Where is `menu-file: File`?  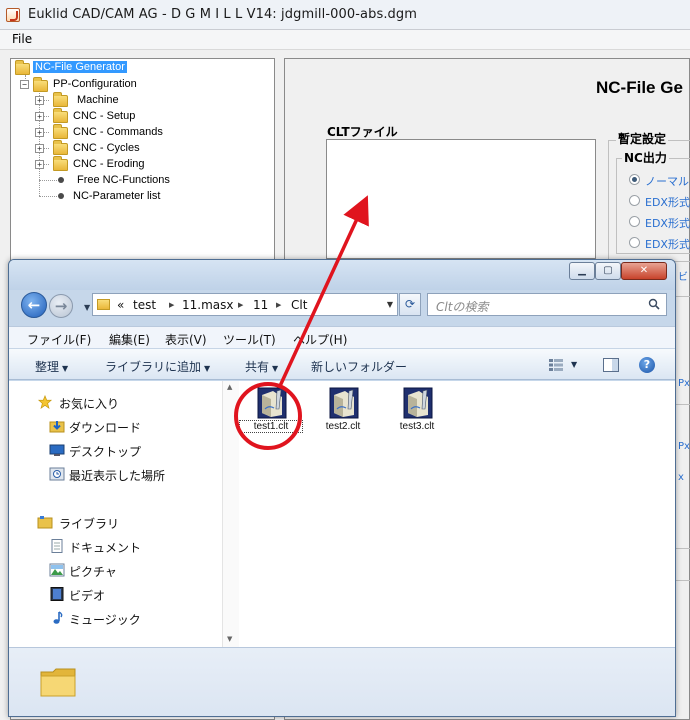 menu-file: File is located at coordinates (22, 39).